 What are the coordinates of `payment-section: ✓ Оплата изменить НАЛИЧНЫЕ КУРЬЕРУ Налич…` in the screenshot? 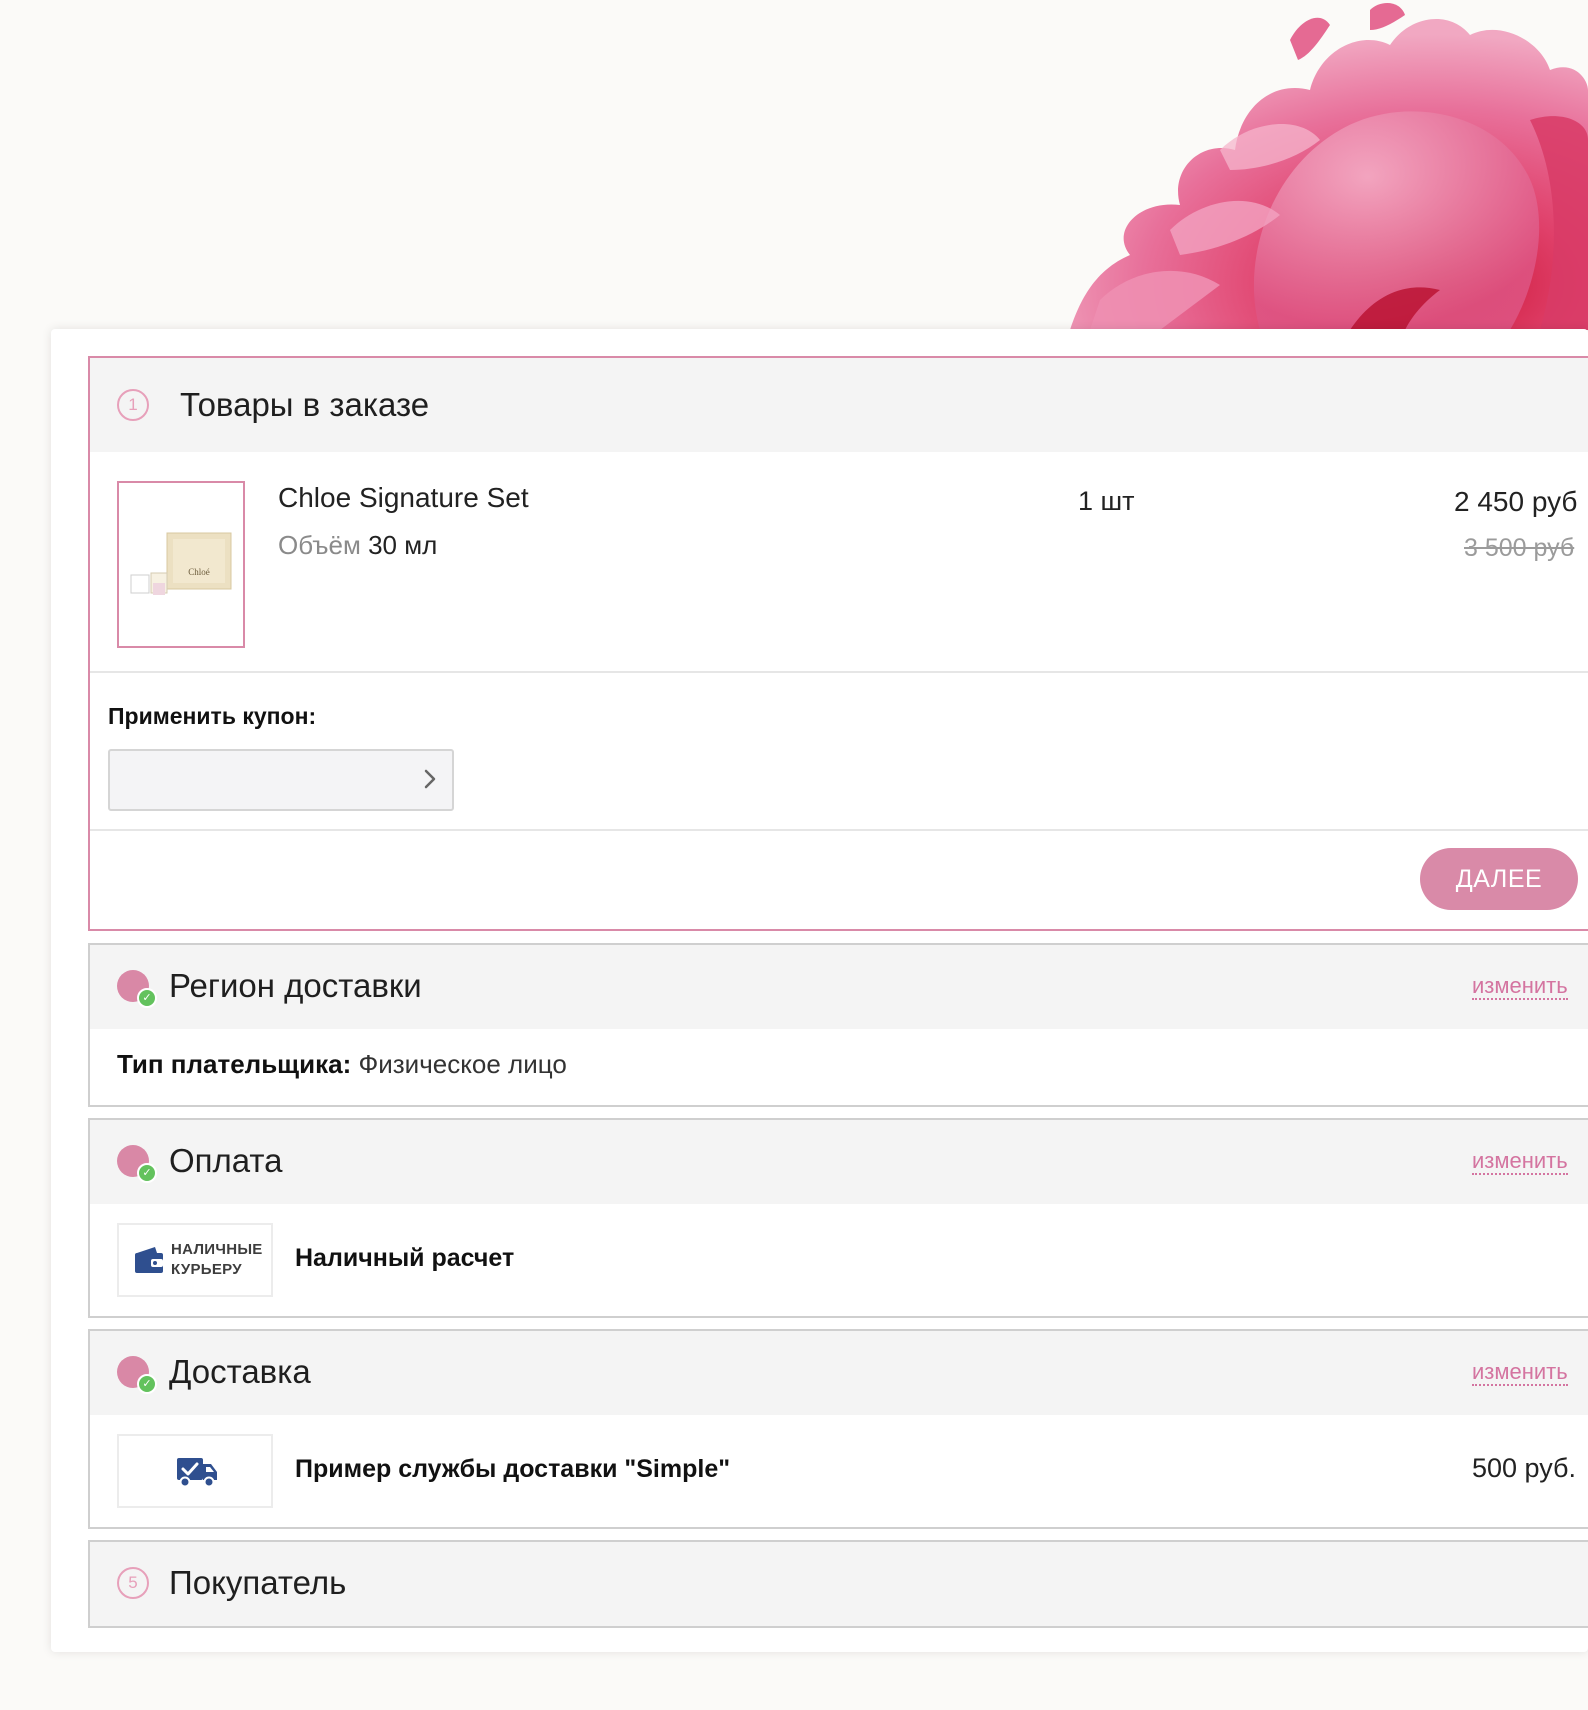 It's located at (838, 1218).